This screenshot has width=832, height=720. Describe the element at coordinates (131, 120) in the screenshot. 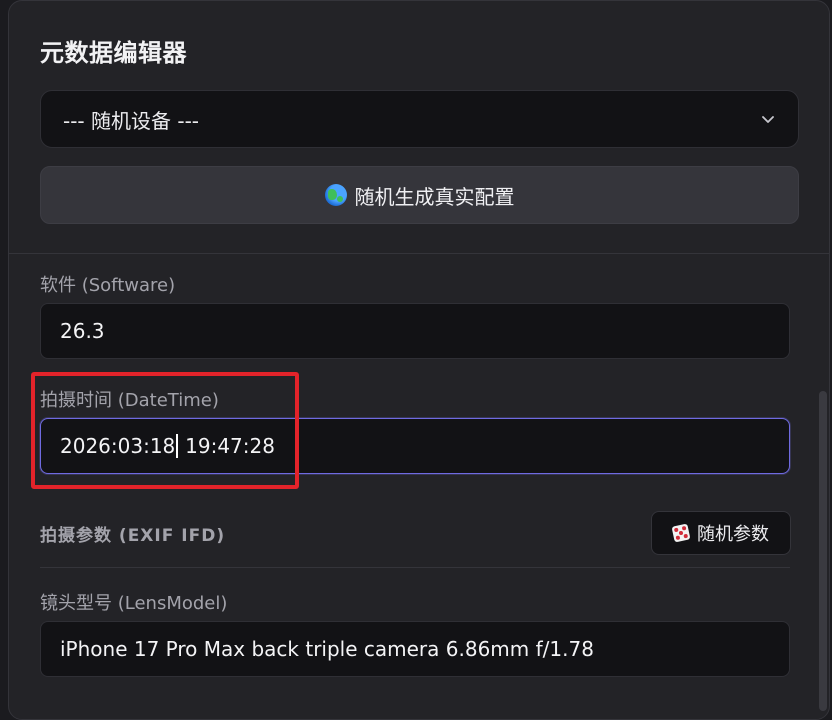

I see `device-select-value: --- 随机设备 ---` at that location.